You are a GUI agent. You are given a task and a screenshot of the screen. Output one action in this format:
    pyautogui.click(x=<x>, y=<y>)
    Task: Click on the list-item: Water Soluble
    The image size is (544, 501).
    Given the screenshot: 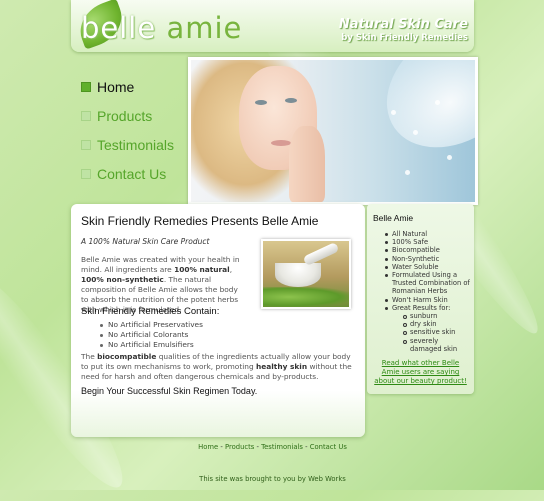 What is the action you would take?
    pyautogui.click(x=428, y=267)
    